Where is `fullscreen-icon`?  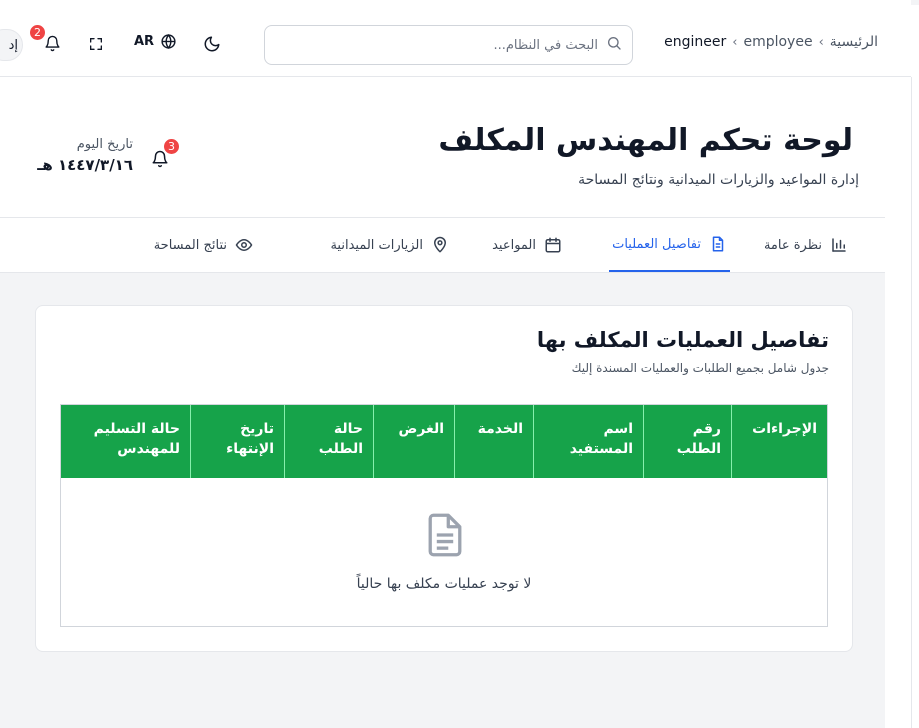
fullscreen-icon is located at coordinates (96, 44).